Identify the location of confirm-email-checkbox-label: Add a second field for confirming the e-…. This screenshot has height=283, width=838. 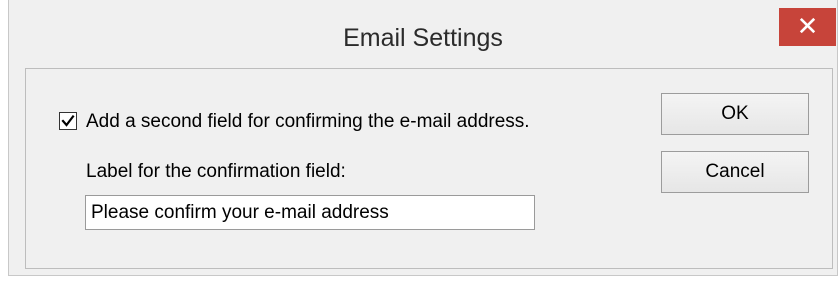
(308, 122).